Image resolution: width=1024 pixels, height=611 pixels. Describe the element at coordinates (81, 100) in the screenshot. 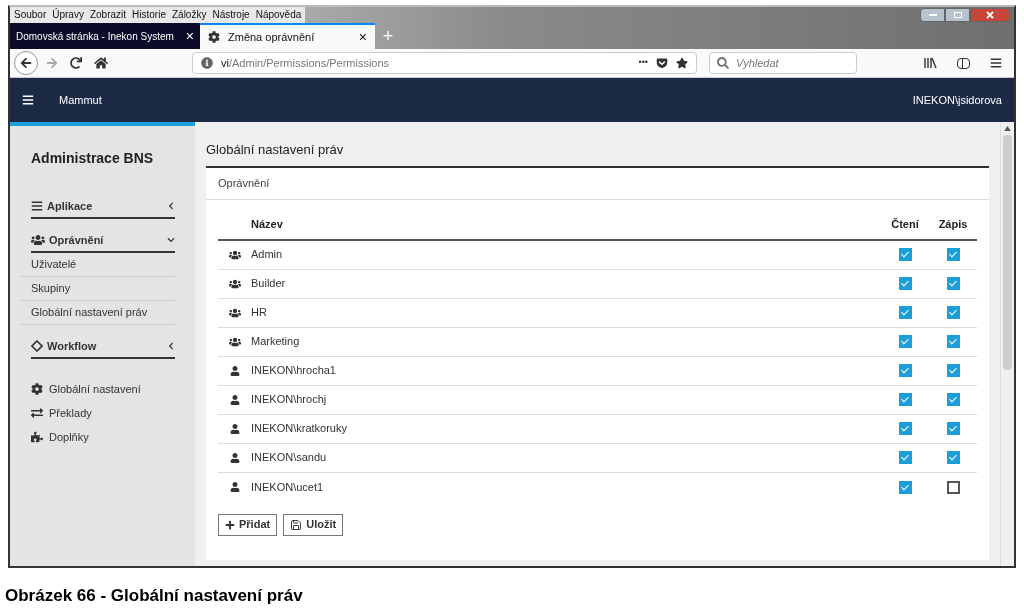

I see `app-title: Mammut` at that location.